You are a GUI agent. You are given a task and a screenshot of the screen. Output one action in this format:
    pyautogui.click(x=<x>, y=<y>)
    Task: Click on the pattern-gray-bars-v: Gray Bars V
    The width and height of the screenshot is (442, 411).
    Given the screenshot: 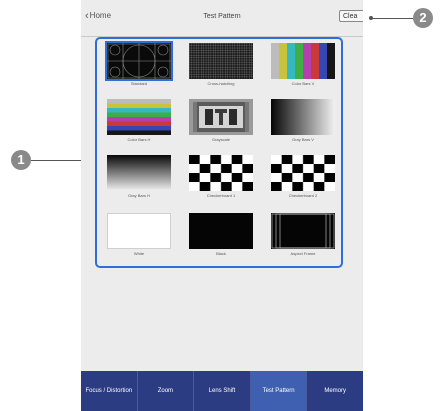 What is the action you would take?
    pyautogui.click(x=303, y=119)
    